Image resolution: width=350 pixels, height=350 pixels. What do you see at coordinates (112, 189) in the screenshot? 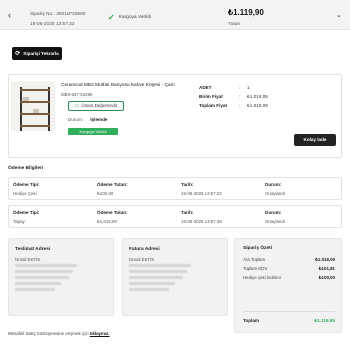
I see `payment-amount: Ödeme Tutarı: ₺100,00` at bounding box center [112, 189].